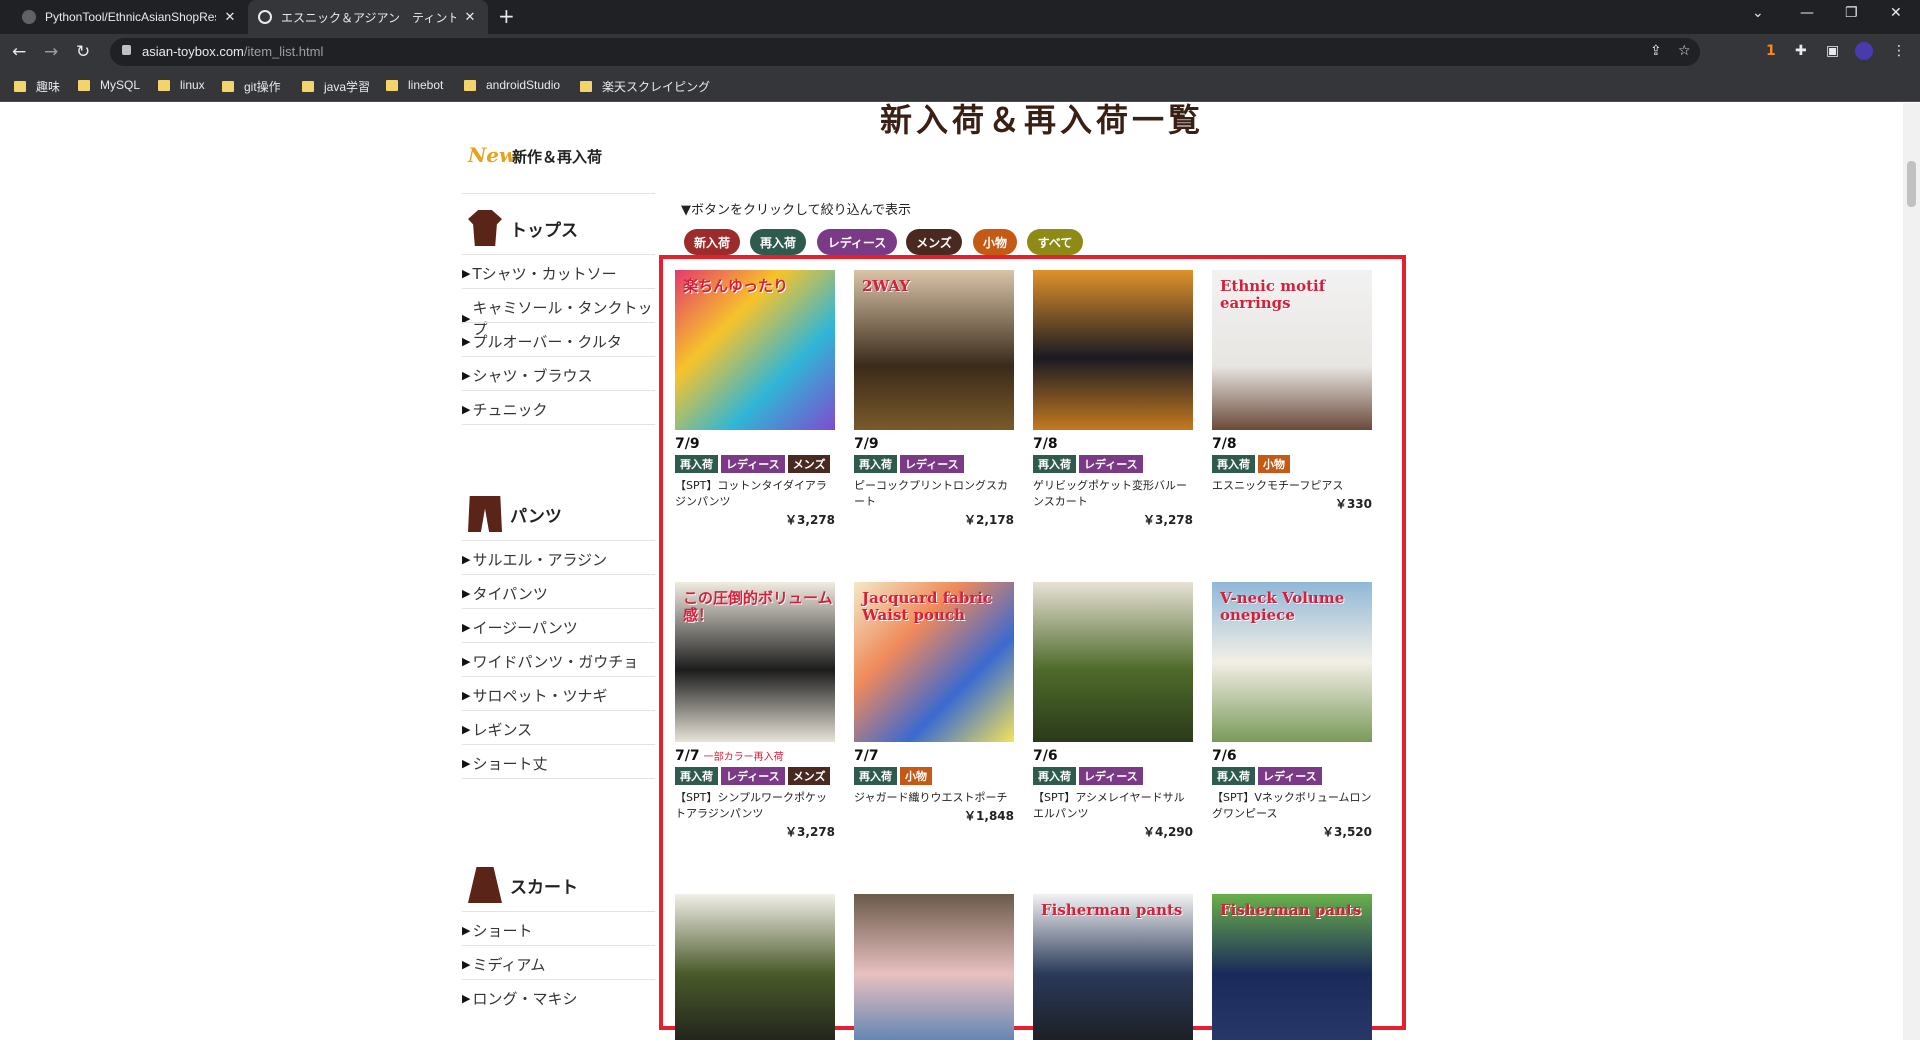 This screenshot has height=1040, width=1920. Describe the element at coordinates (558, 729) in the screenshot. I see `sidebar-item: ▶ レギンス` at that location.